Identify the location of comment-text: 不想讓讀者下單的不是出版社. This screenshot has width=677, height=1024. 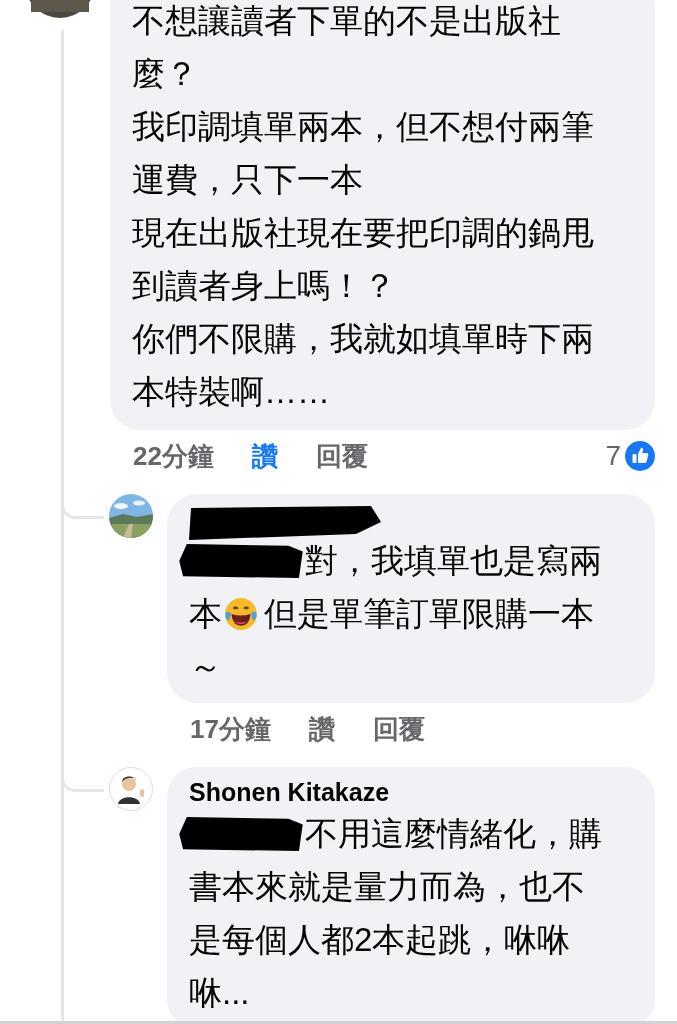
(346, 20).